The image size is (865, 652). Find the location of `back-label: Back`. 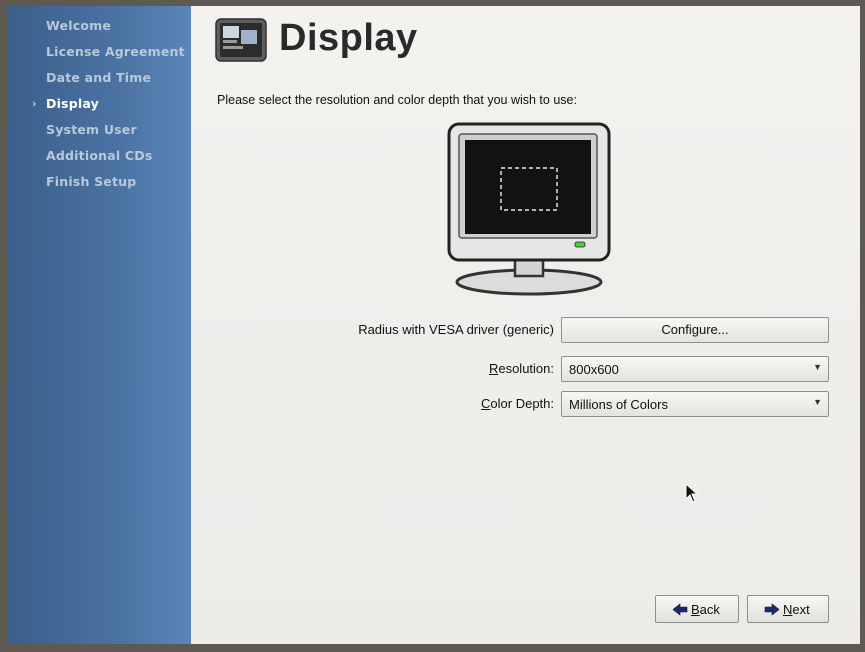

back-label: Back is located at coordinates (705, 609).